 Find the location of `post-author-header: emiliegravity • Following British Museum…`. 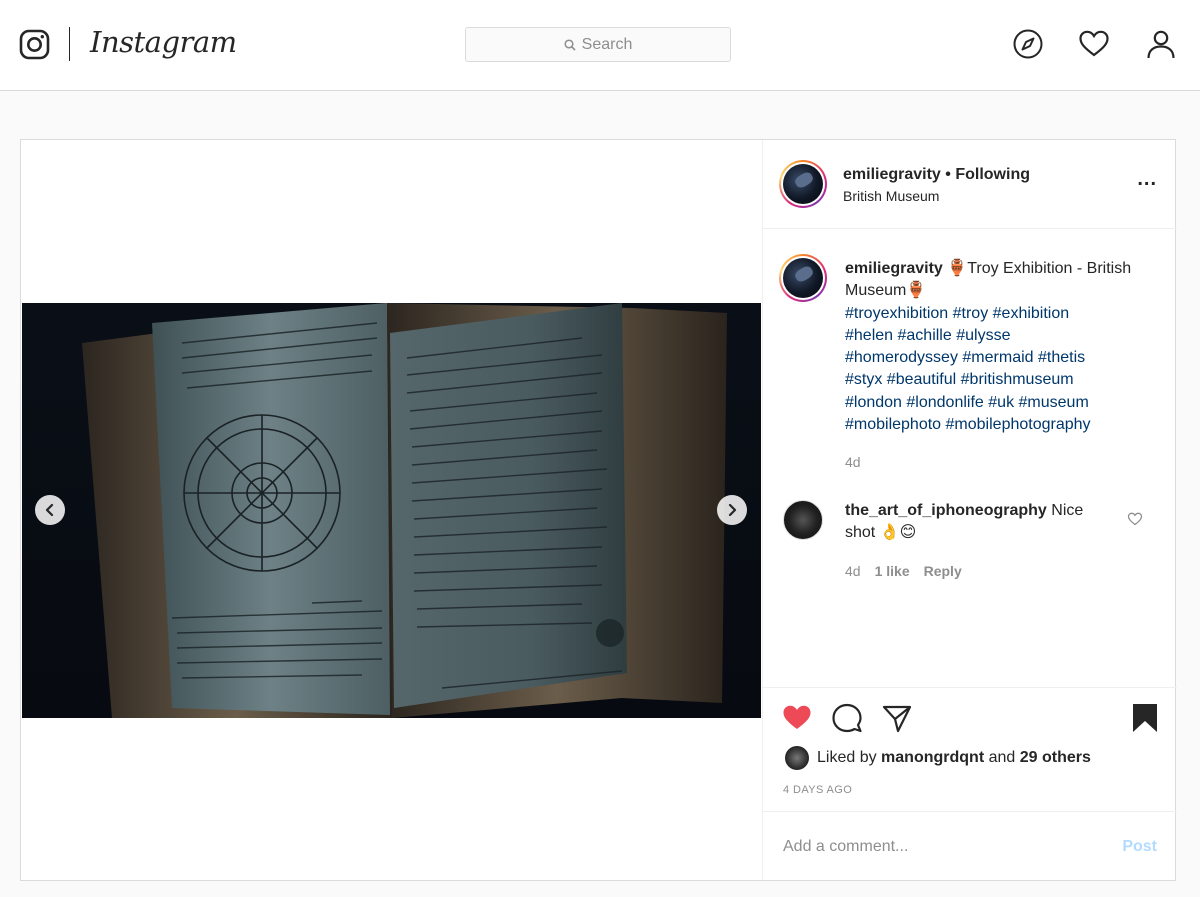

post-author-header: emiliegravity • Following British Museum… is located at coordinates (970, 184).